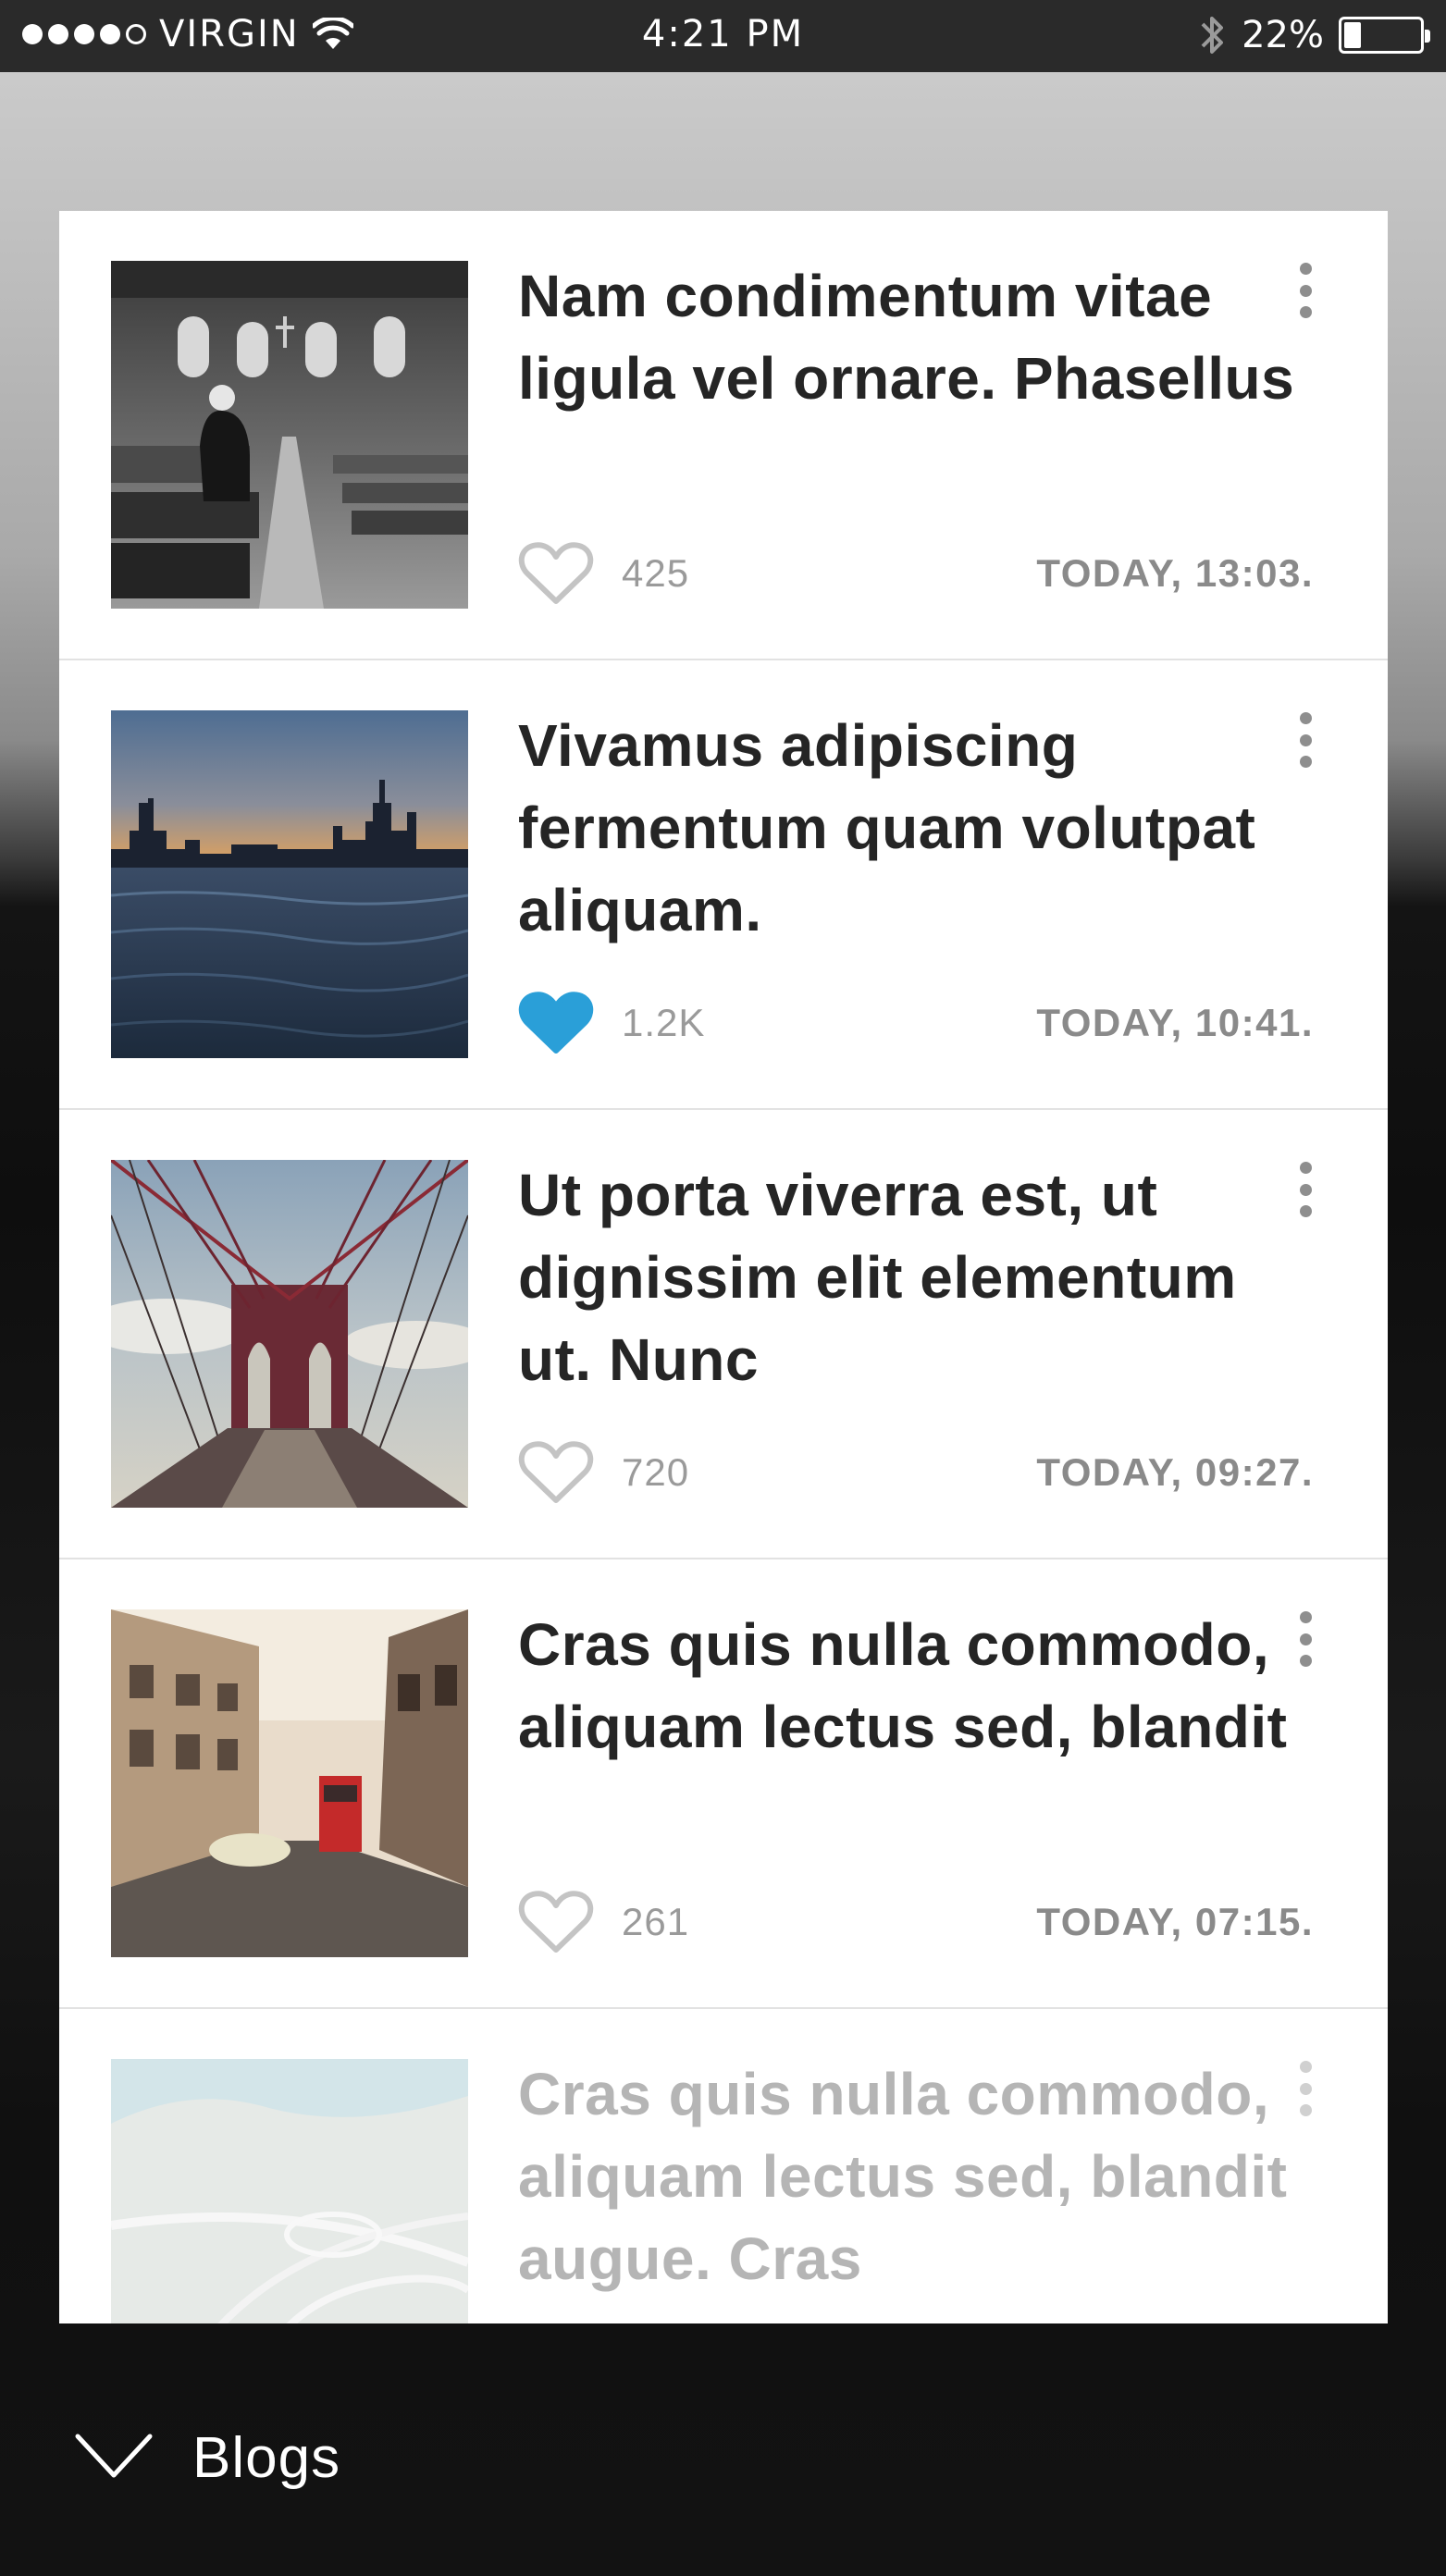  Describe the element at coordinates (1175, 1472) in the screenshot. I see `post-timestamp: TODAY, 09:27.` at that location.